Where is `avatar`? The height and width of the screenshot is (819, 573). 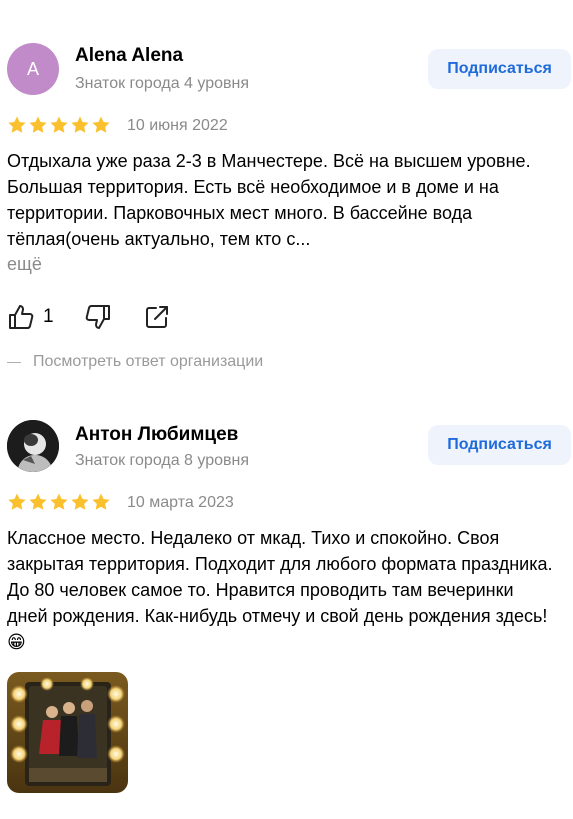
avatar is located at coordinates (33, 446).